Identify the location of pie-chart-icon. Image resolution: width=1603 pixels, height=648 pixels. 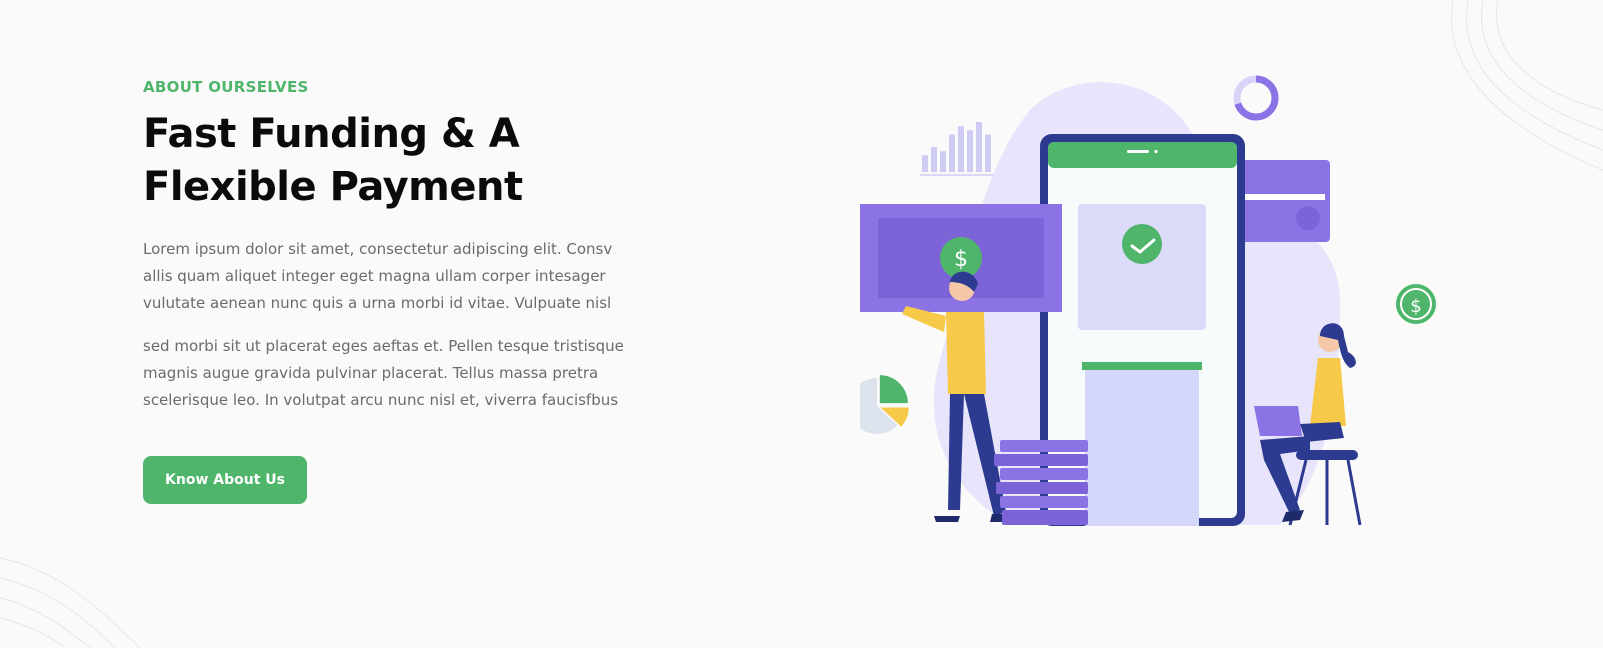
(884, 404).